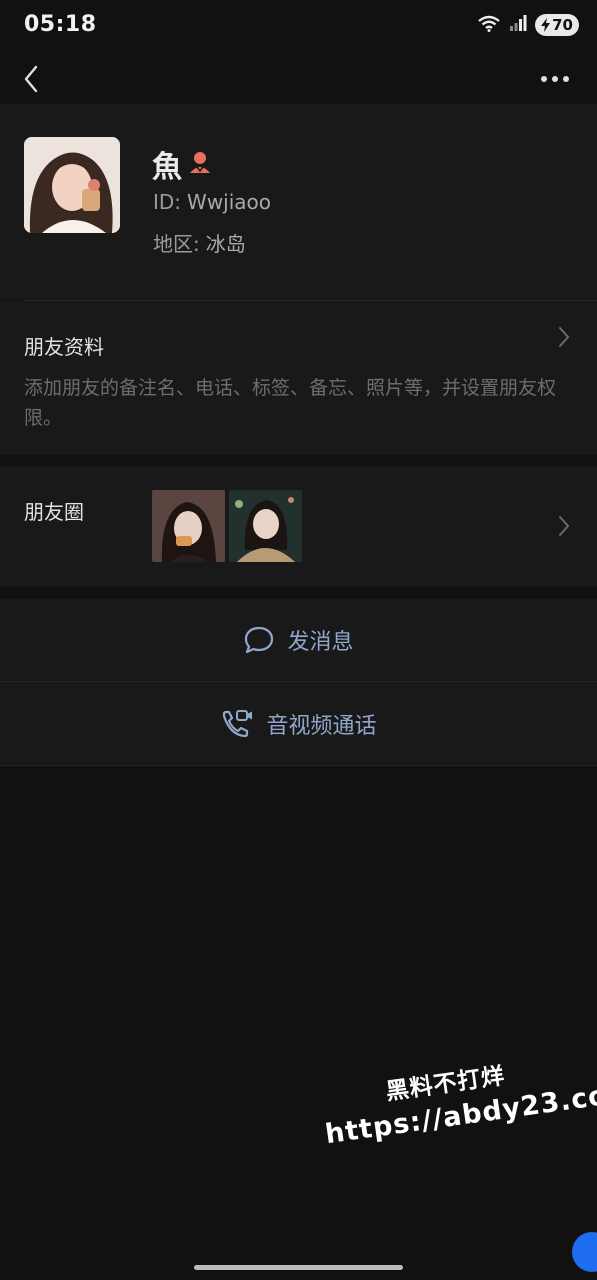 This screenshot has height=1280, width=597. Describe the element at coordinates (290, 403) in the screenshot. I see `friend-info-description: 添加朋友的备注名、电话、标签、备忘、照片等，并设置朋友权限。` at that location.